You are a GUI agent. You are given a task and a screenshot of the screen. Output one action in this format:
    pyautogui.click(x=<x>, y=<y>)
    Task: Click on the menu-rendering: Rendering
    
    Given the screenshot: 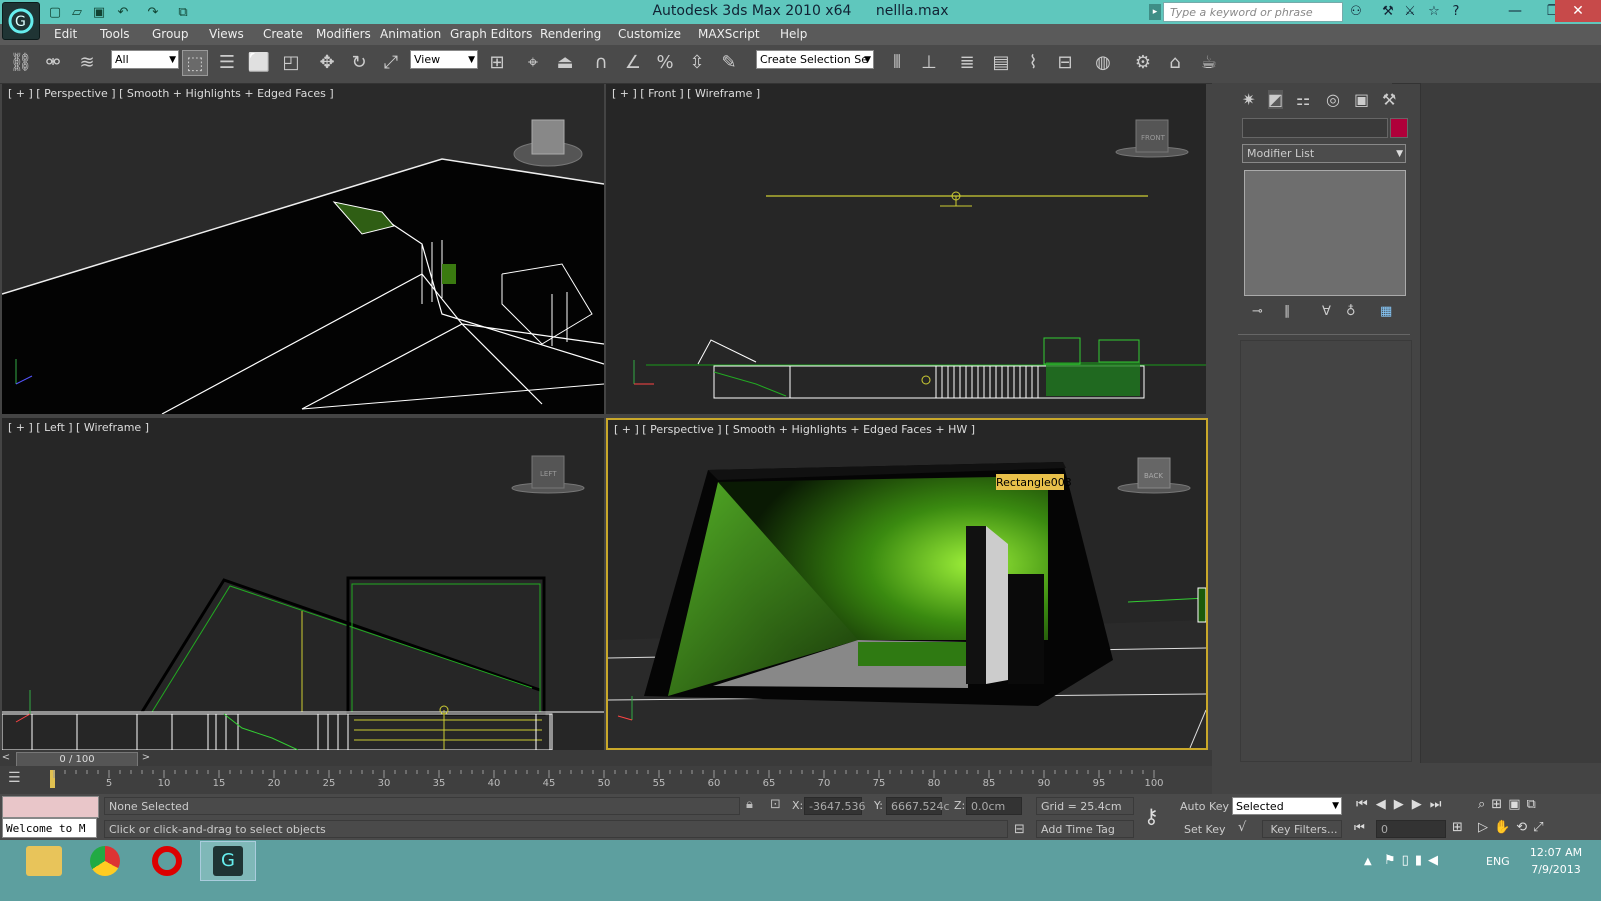 What is the action you would take?
    pyautogui.click(x=570, y=34)
    